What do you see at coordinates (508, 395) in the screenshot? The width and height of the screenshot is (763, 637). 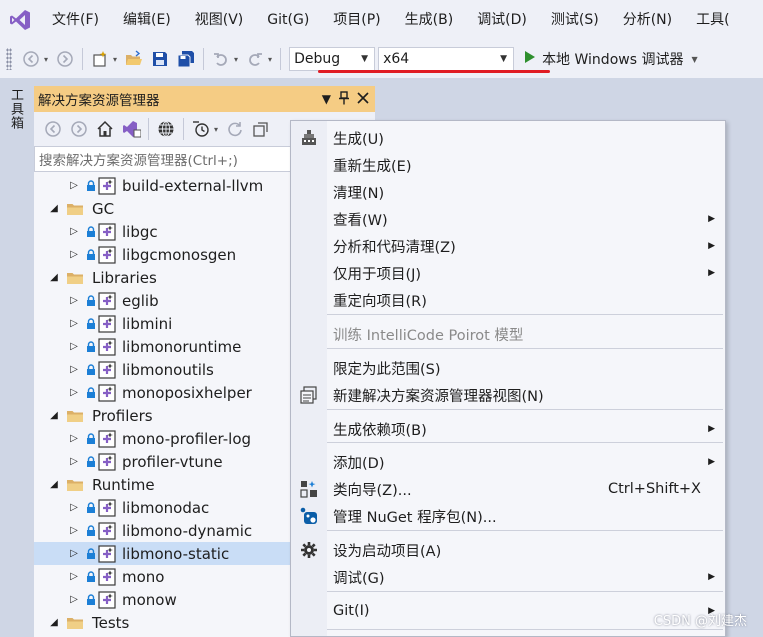 I see `context-menu-item: 新建解决方案资源管理器视图(N)` at bounding box center [508, 395].